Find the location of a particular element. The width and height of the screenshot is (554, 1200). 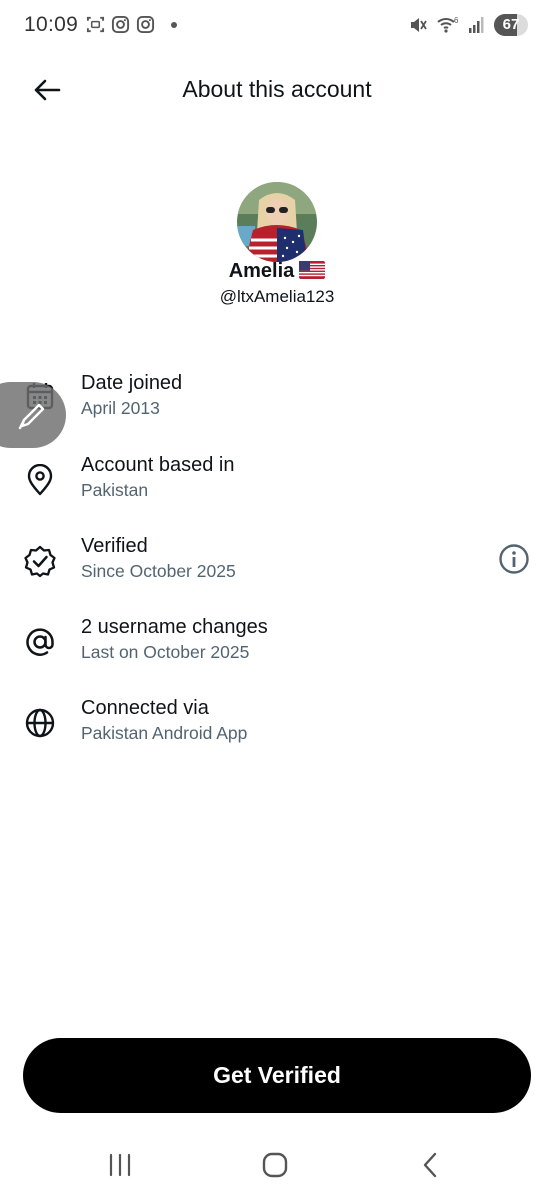

pencil-icon is located at coordinates (31, 416).